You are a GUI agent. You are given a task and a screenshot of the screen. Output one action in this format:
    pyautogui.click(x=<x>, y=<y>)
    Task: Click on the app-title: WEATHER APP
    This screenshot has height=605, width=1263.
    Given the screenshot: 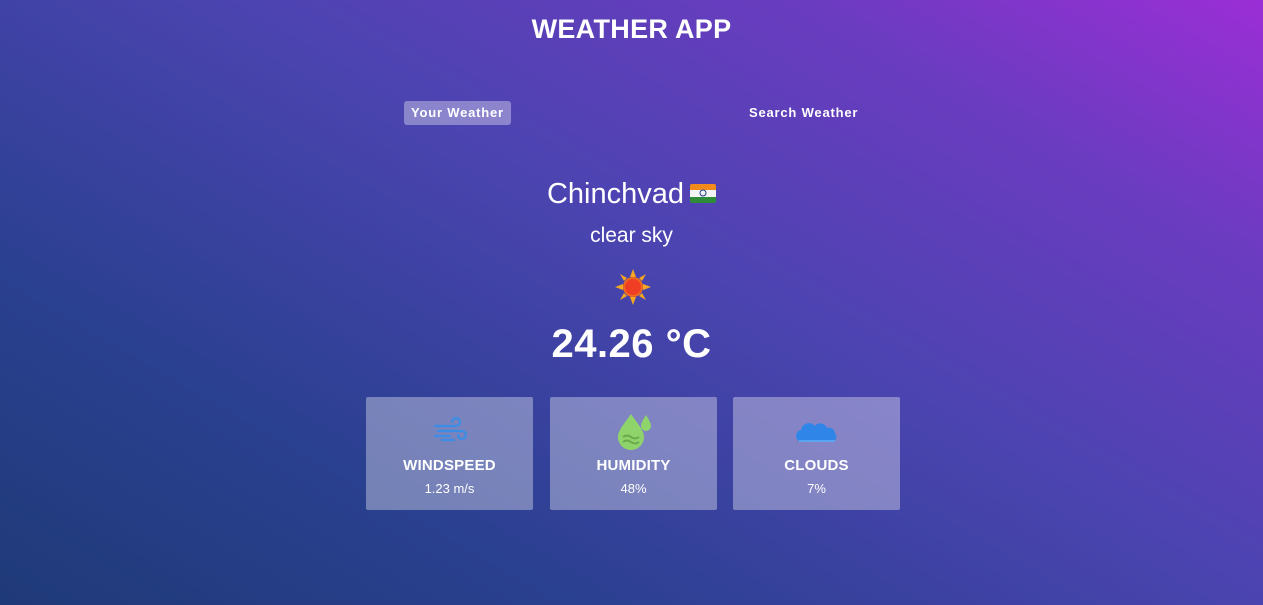 What is the action you would take?
    pyautogui.click(x=631, y=29)
    